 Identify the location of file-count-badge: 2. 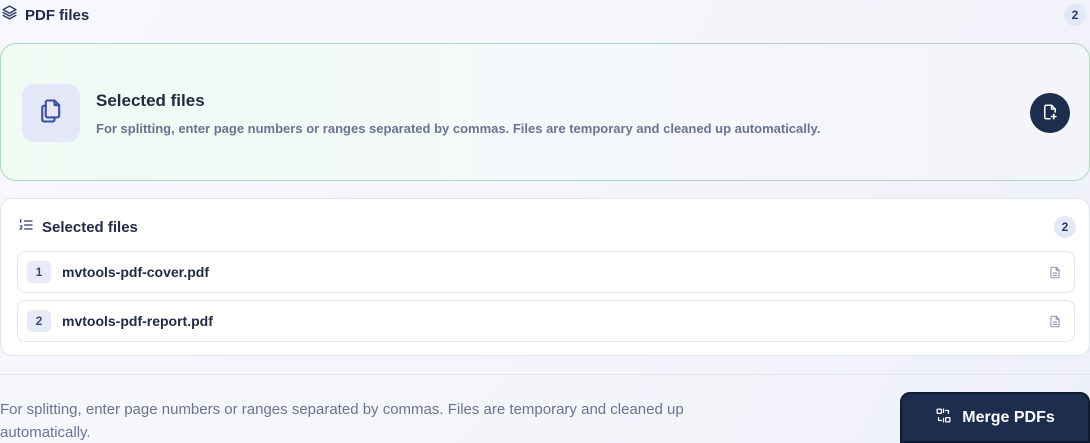
(1075, 15).